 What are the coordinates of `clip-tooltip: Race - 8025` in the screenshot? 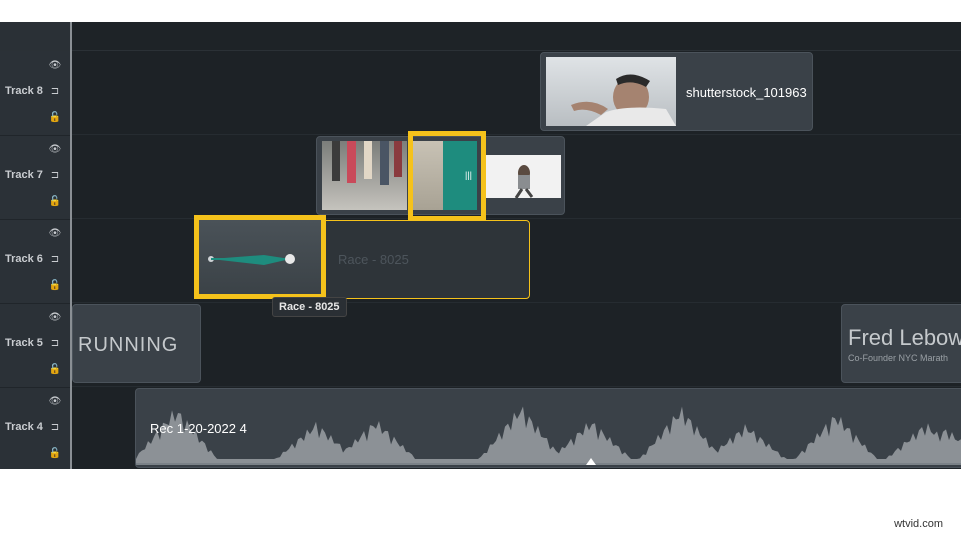 It's located at (309, 307).